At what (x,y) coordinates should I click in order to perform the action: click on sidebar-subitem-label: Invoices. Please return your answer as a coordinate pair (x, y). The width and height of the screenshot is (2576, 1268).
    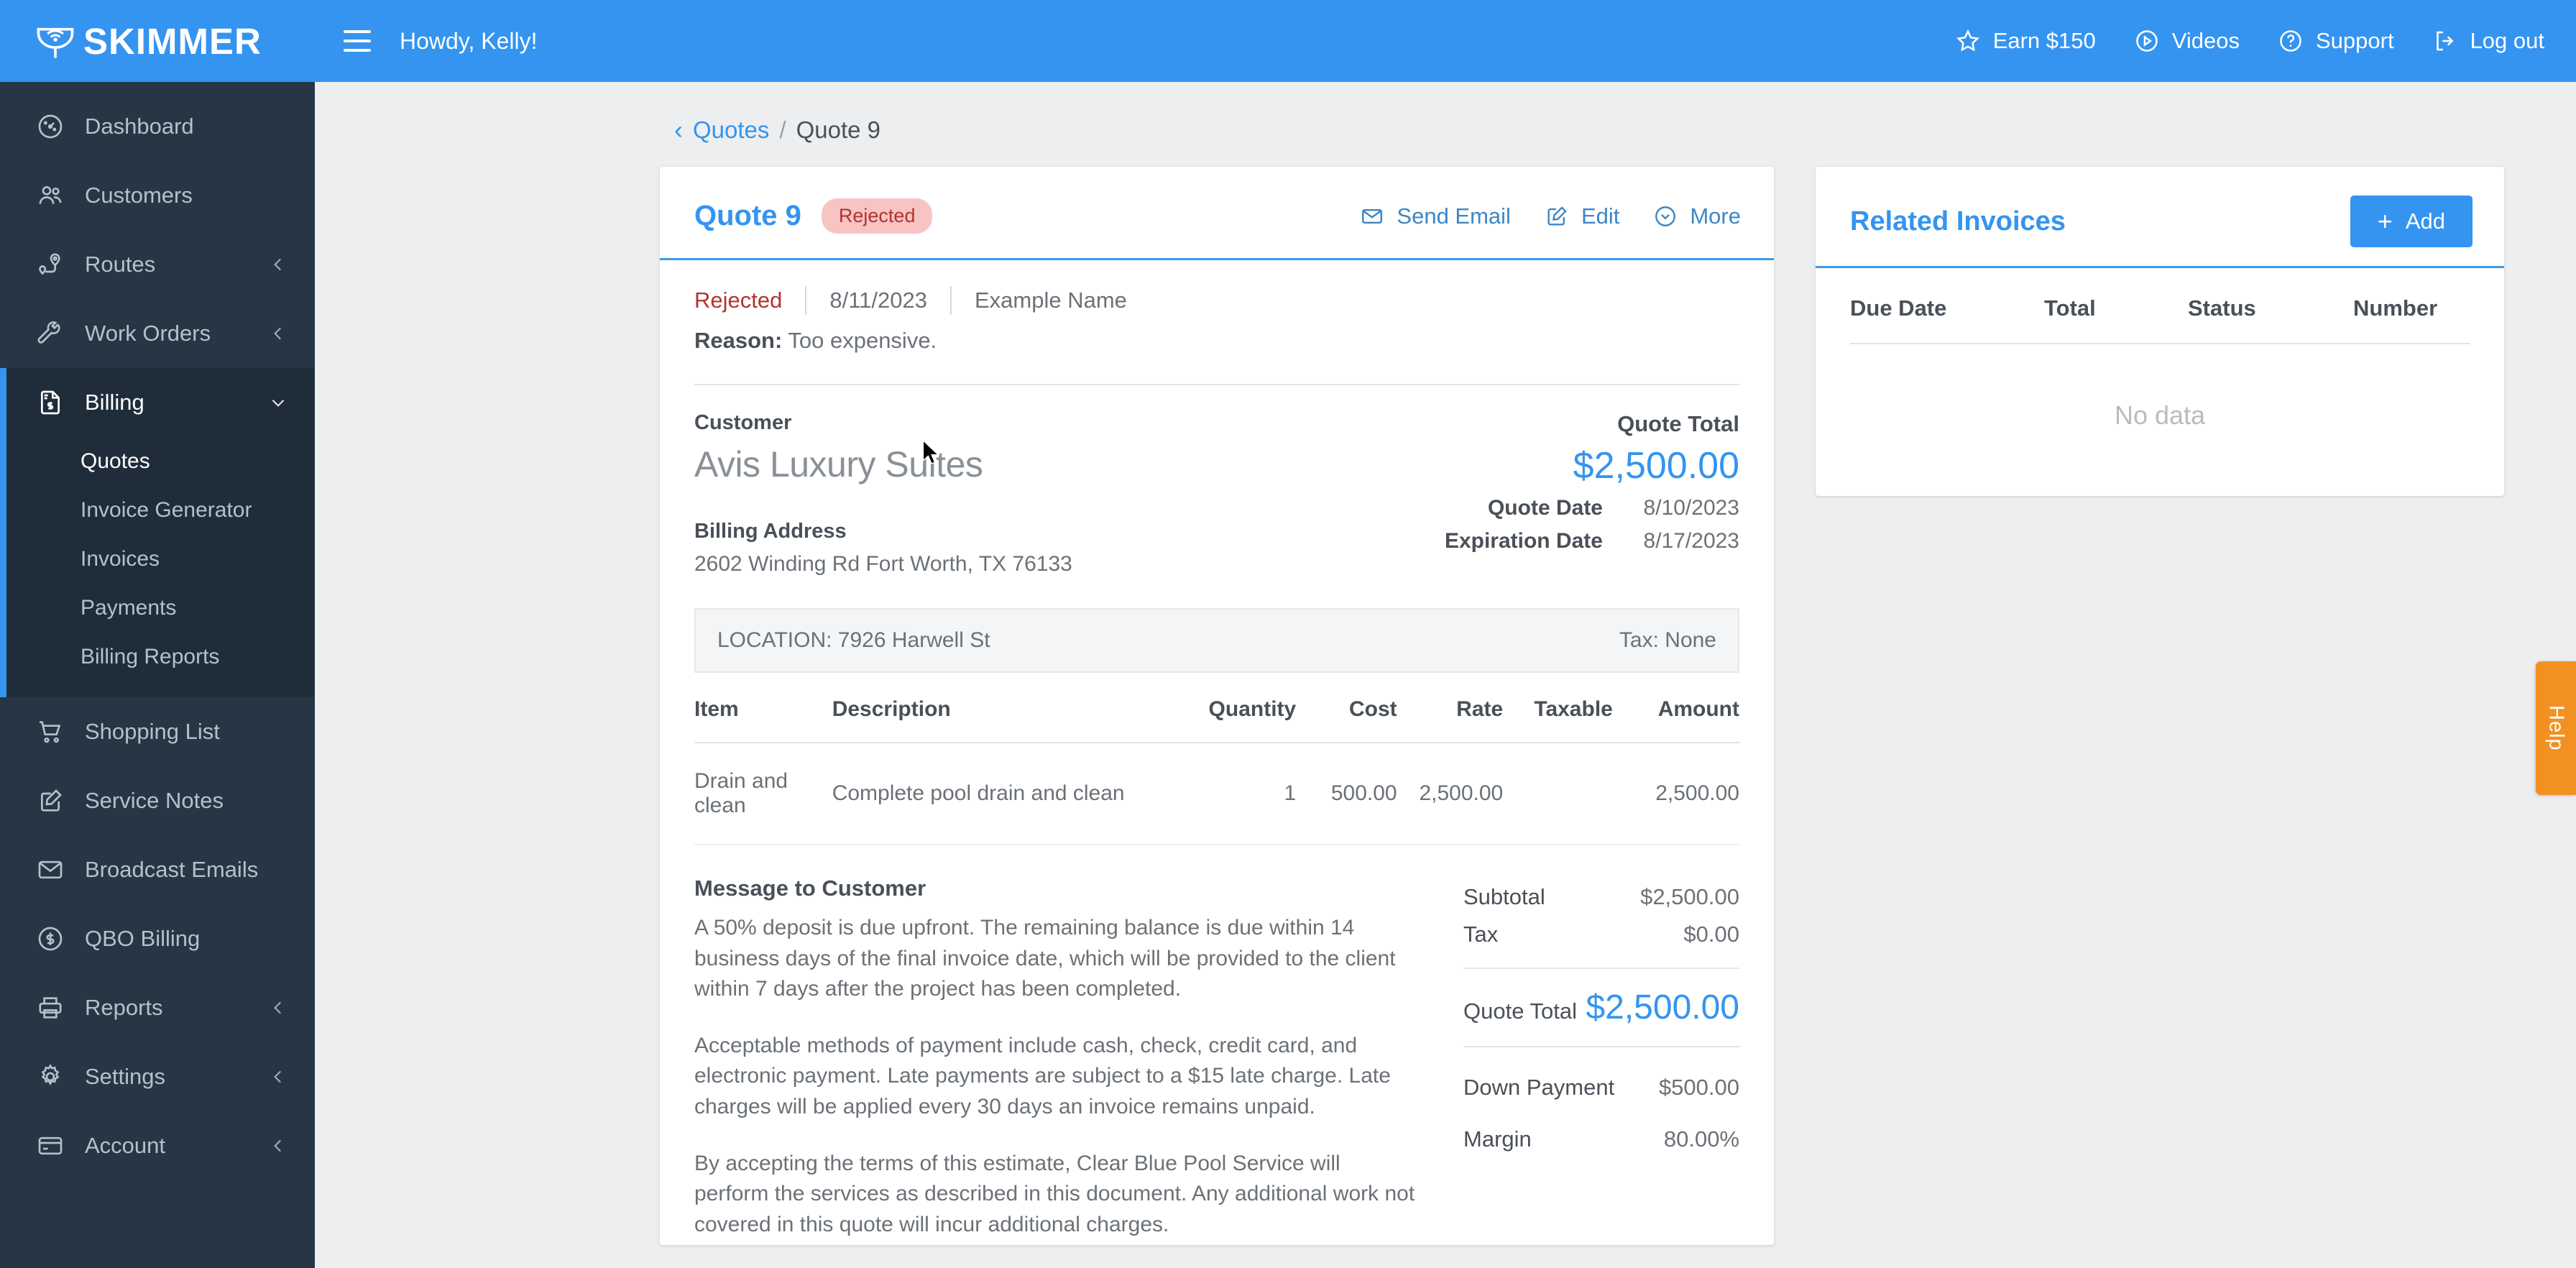
    Looking at the image, I should click on (120, 559).